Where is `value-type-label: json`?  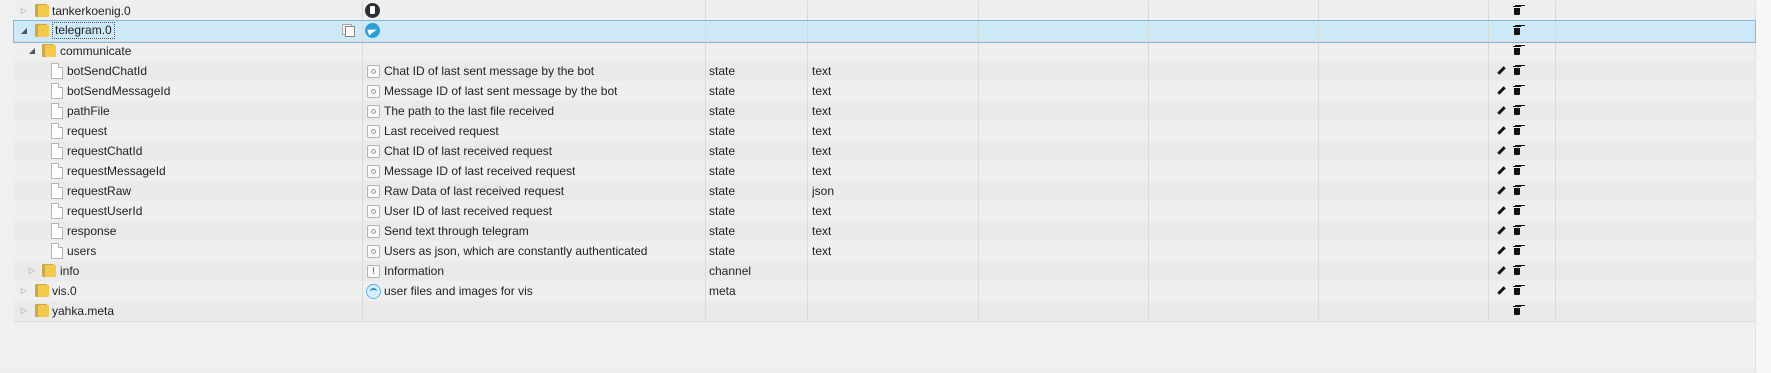 value-type-label: json is located at coordinates (823, 191).